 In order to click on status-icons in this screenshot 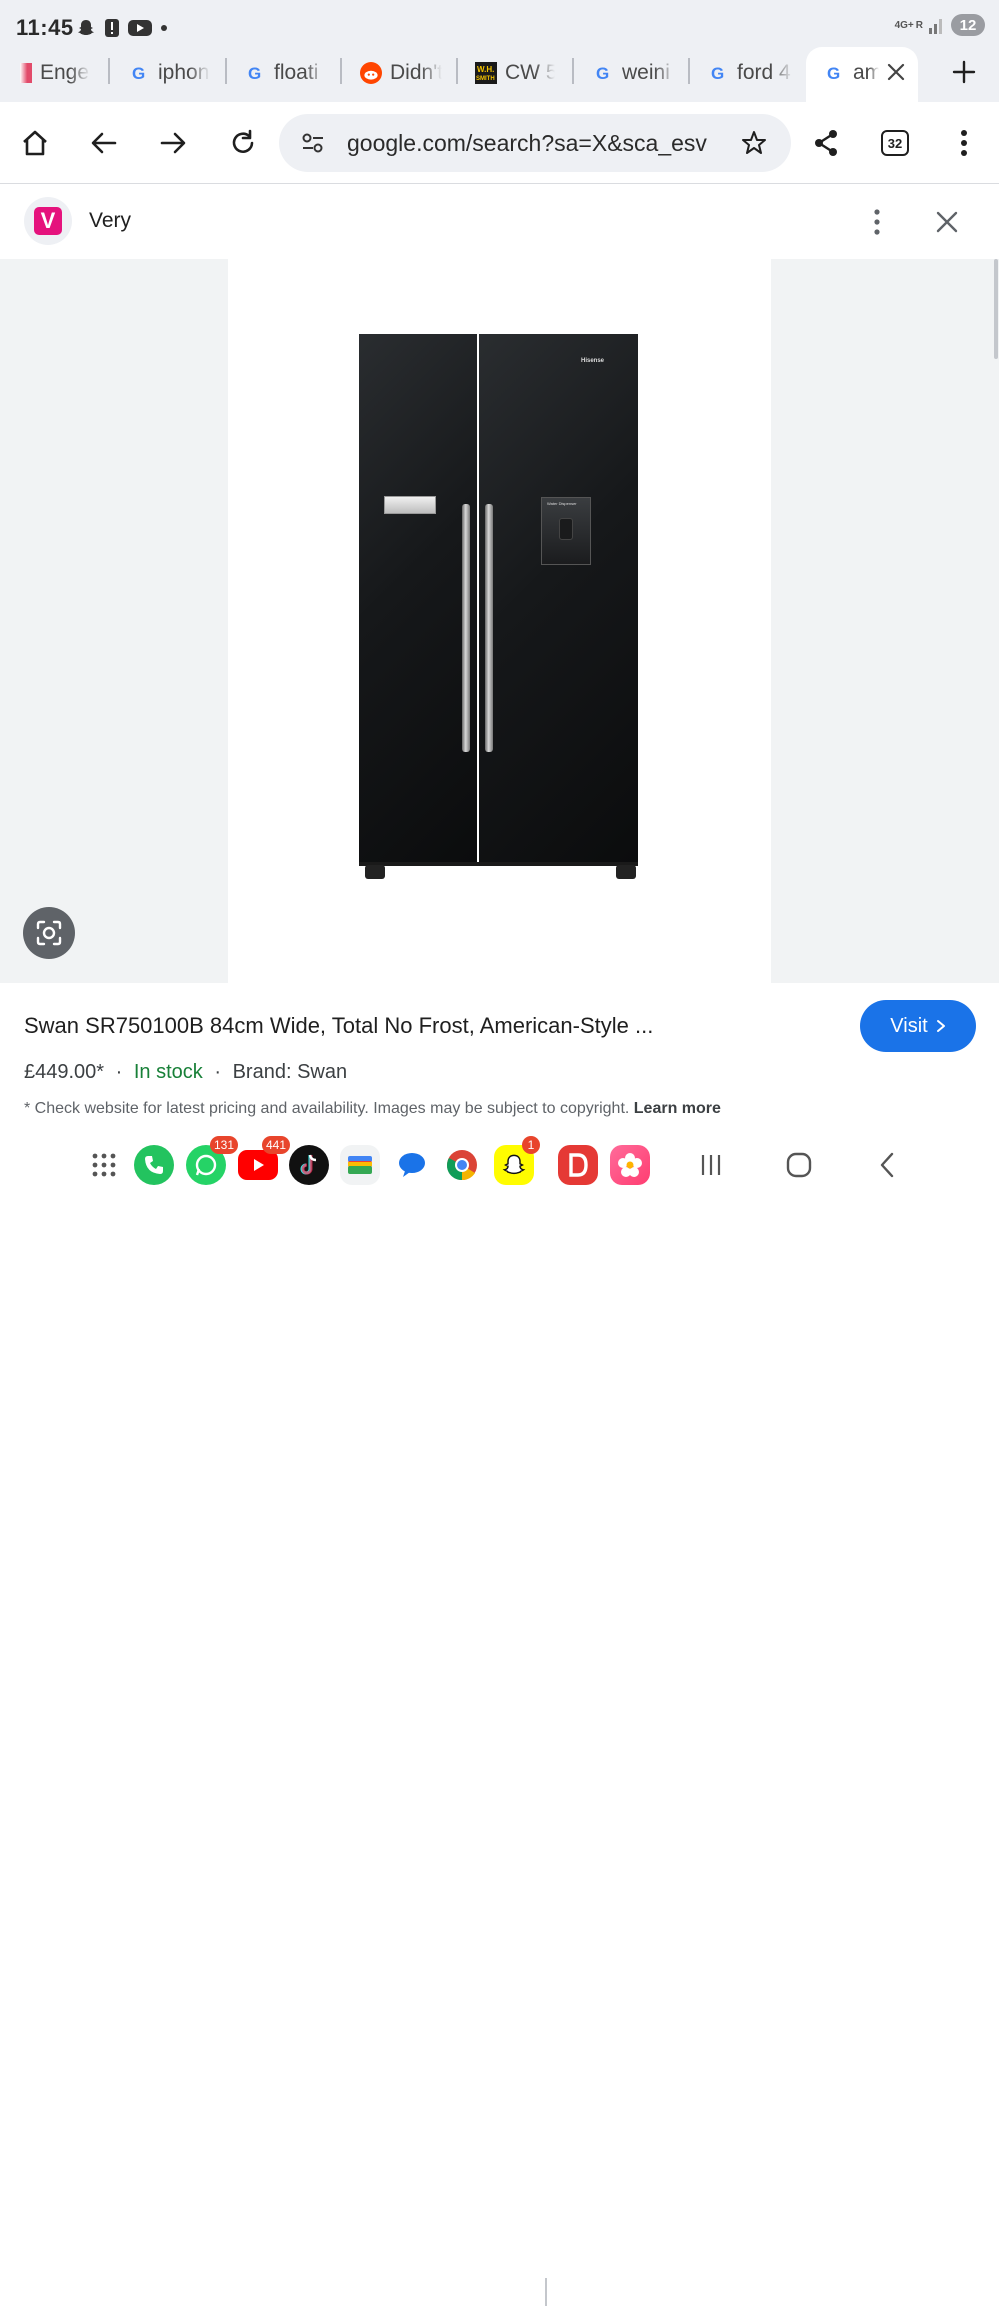, I will do `click(122, 28)`.